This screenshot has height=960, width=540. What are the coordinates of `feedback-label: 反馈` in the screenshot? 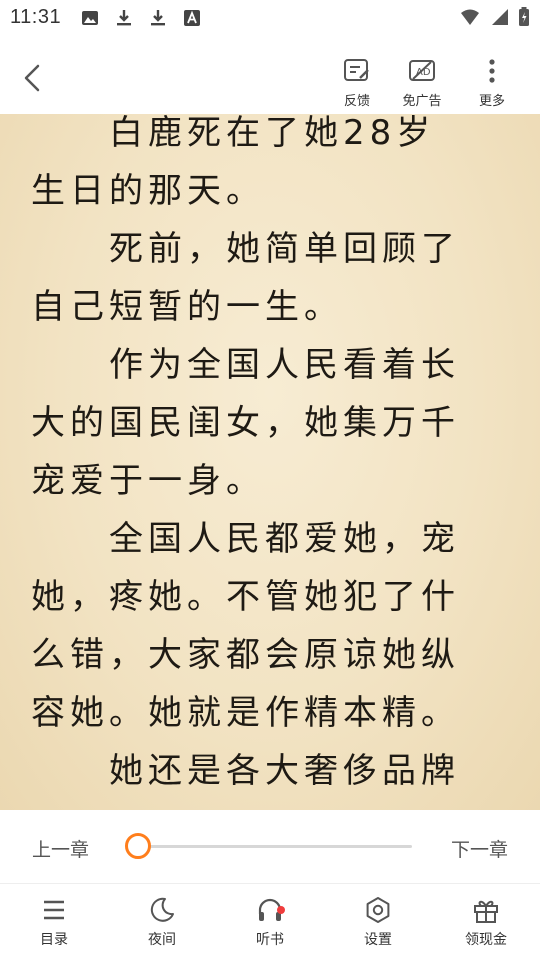 It's located at (356, 101).